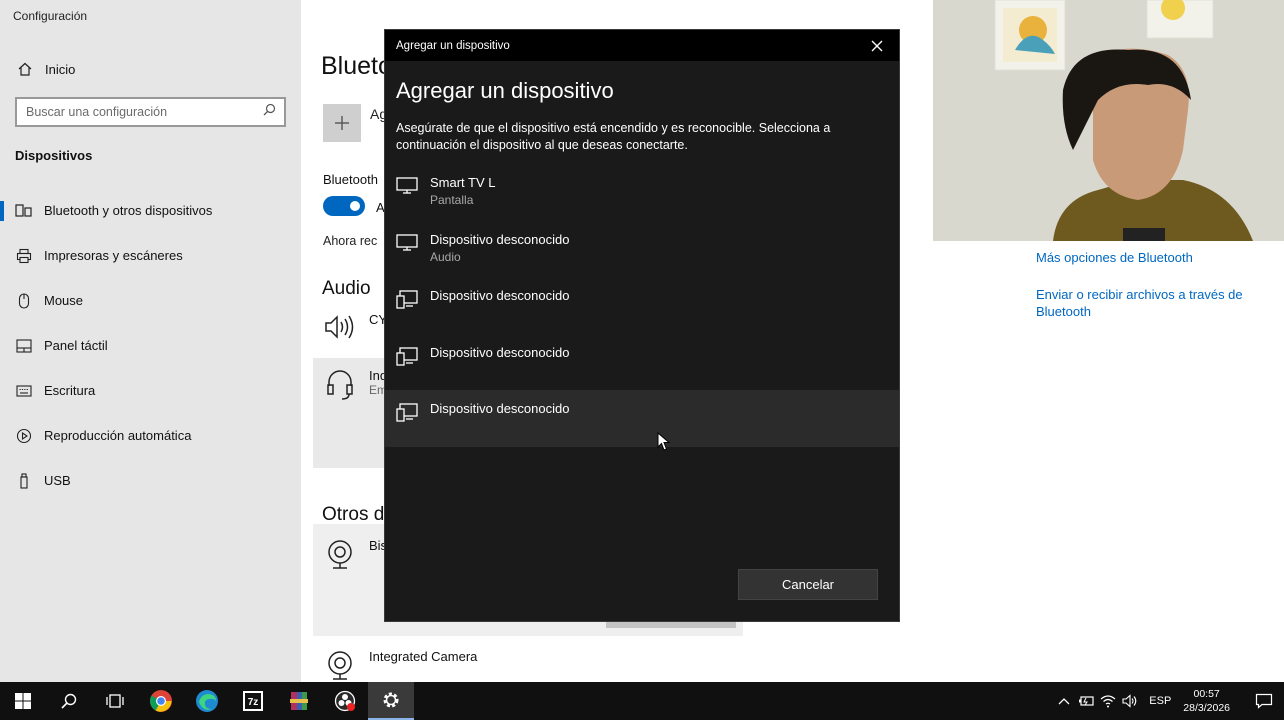  What do you see at coordinates (1160, 701) in the screenshot?
I see `input-language: ESP` at bounding box center [1160, 701].